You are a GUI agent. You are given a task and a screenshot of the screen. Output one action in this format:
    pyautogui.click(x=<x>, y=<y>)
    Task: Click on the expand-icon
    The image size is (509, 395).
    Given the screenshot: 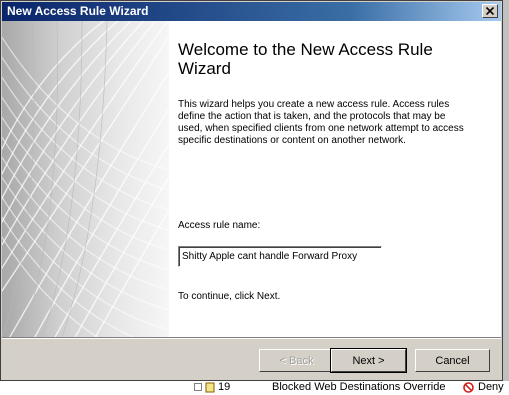 What is the action you would take?
    pyautogui.click(x=198, y=387)
    